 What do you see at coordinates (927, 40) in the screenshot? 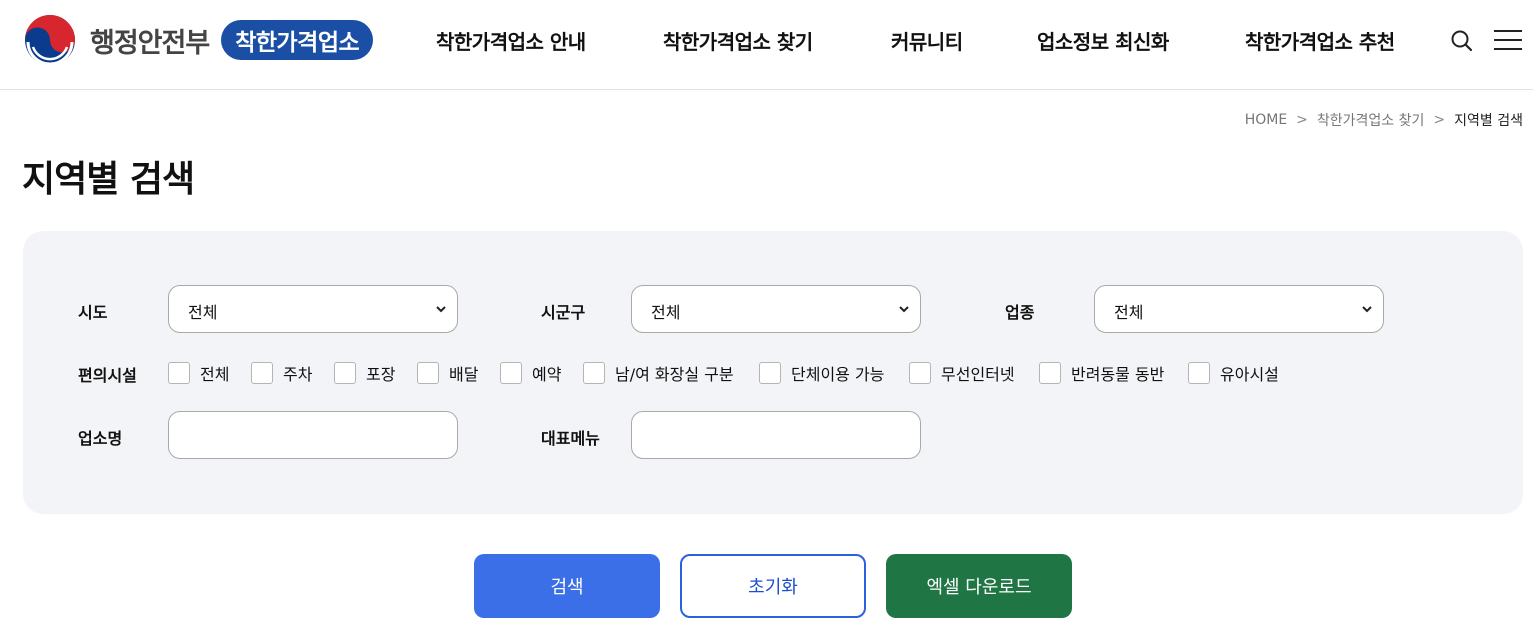
I see `nav-item-community: 커뮤니티` at bounding box center [927, 40].